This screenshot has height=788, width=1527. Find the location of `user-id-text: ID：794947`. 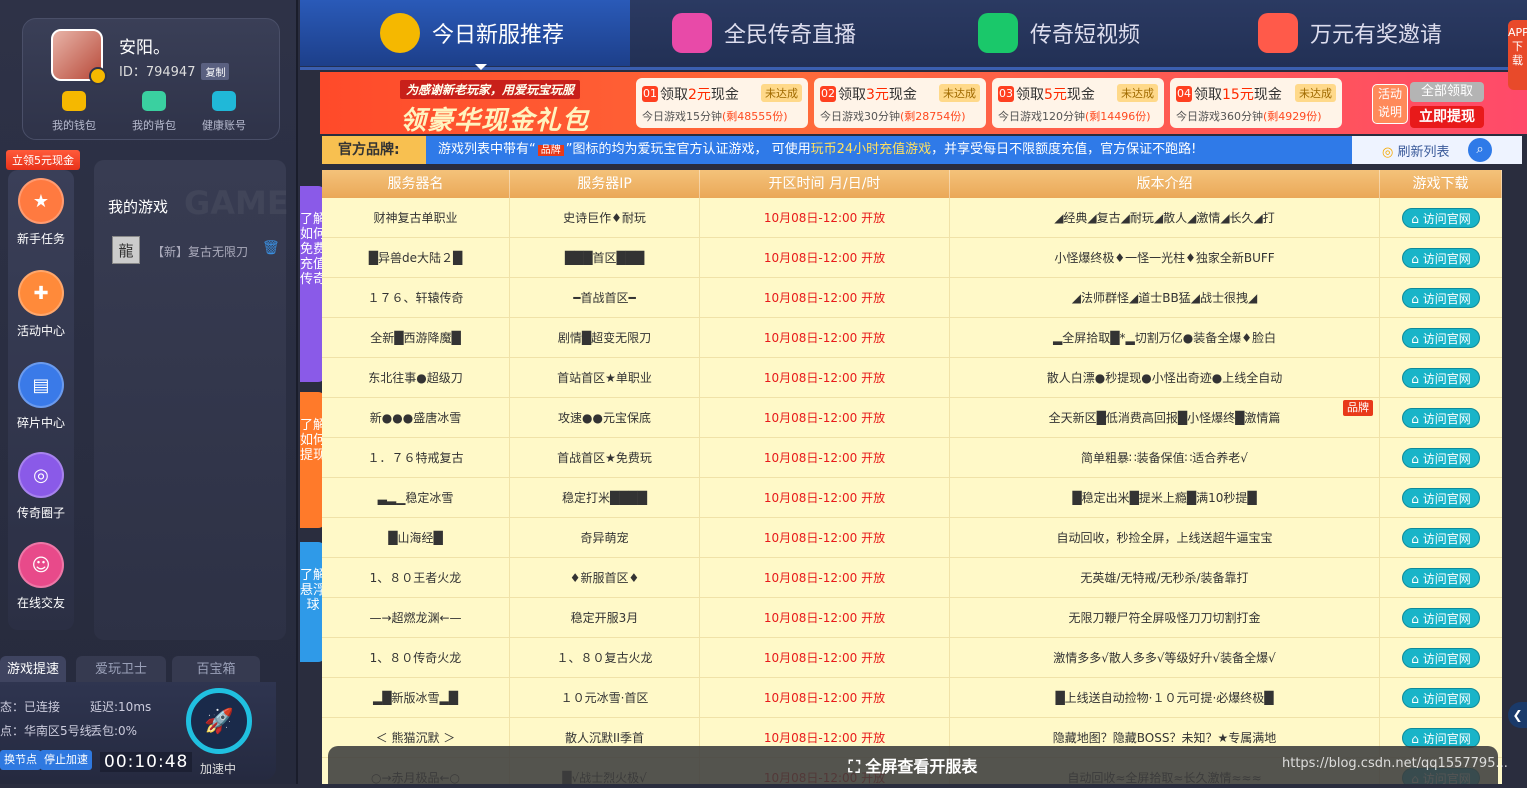

user-id-text: ID：794947 is located at coordinates (157, 72).